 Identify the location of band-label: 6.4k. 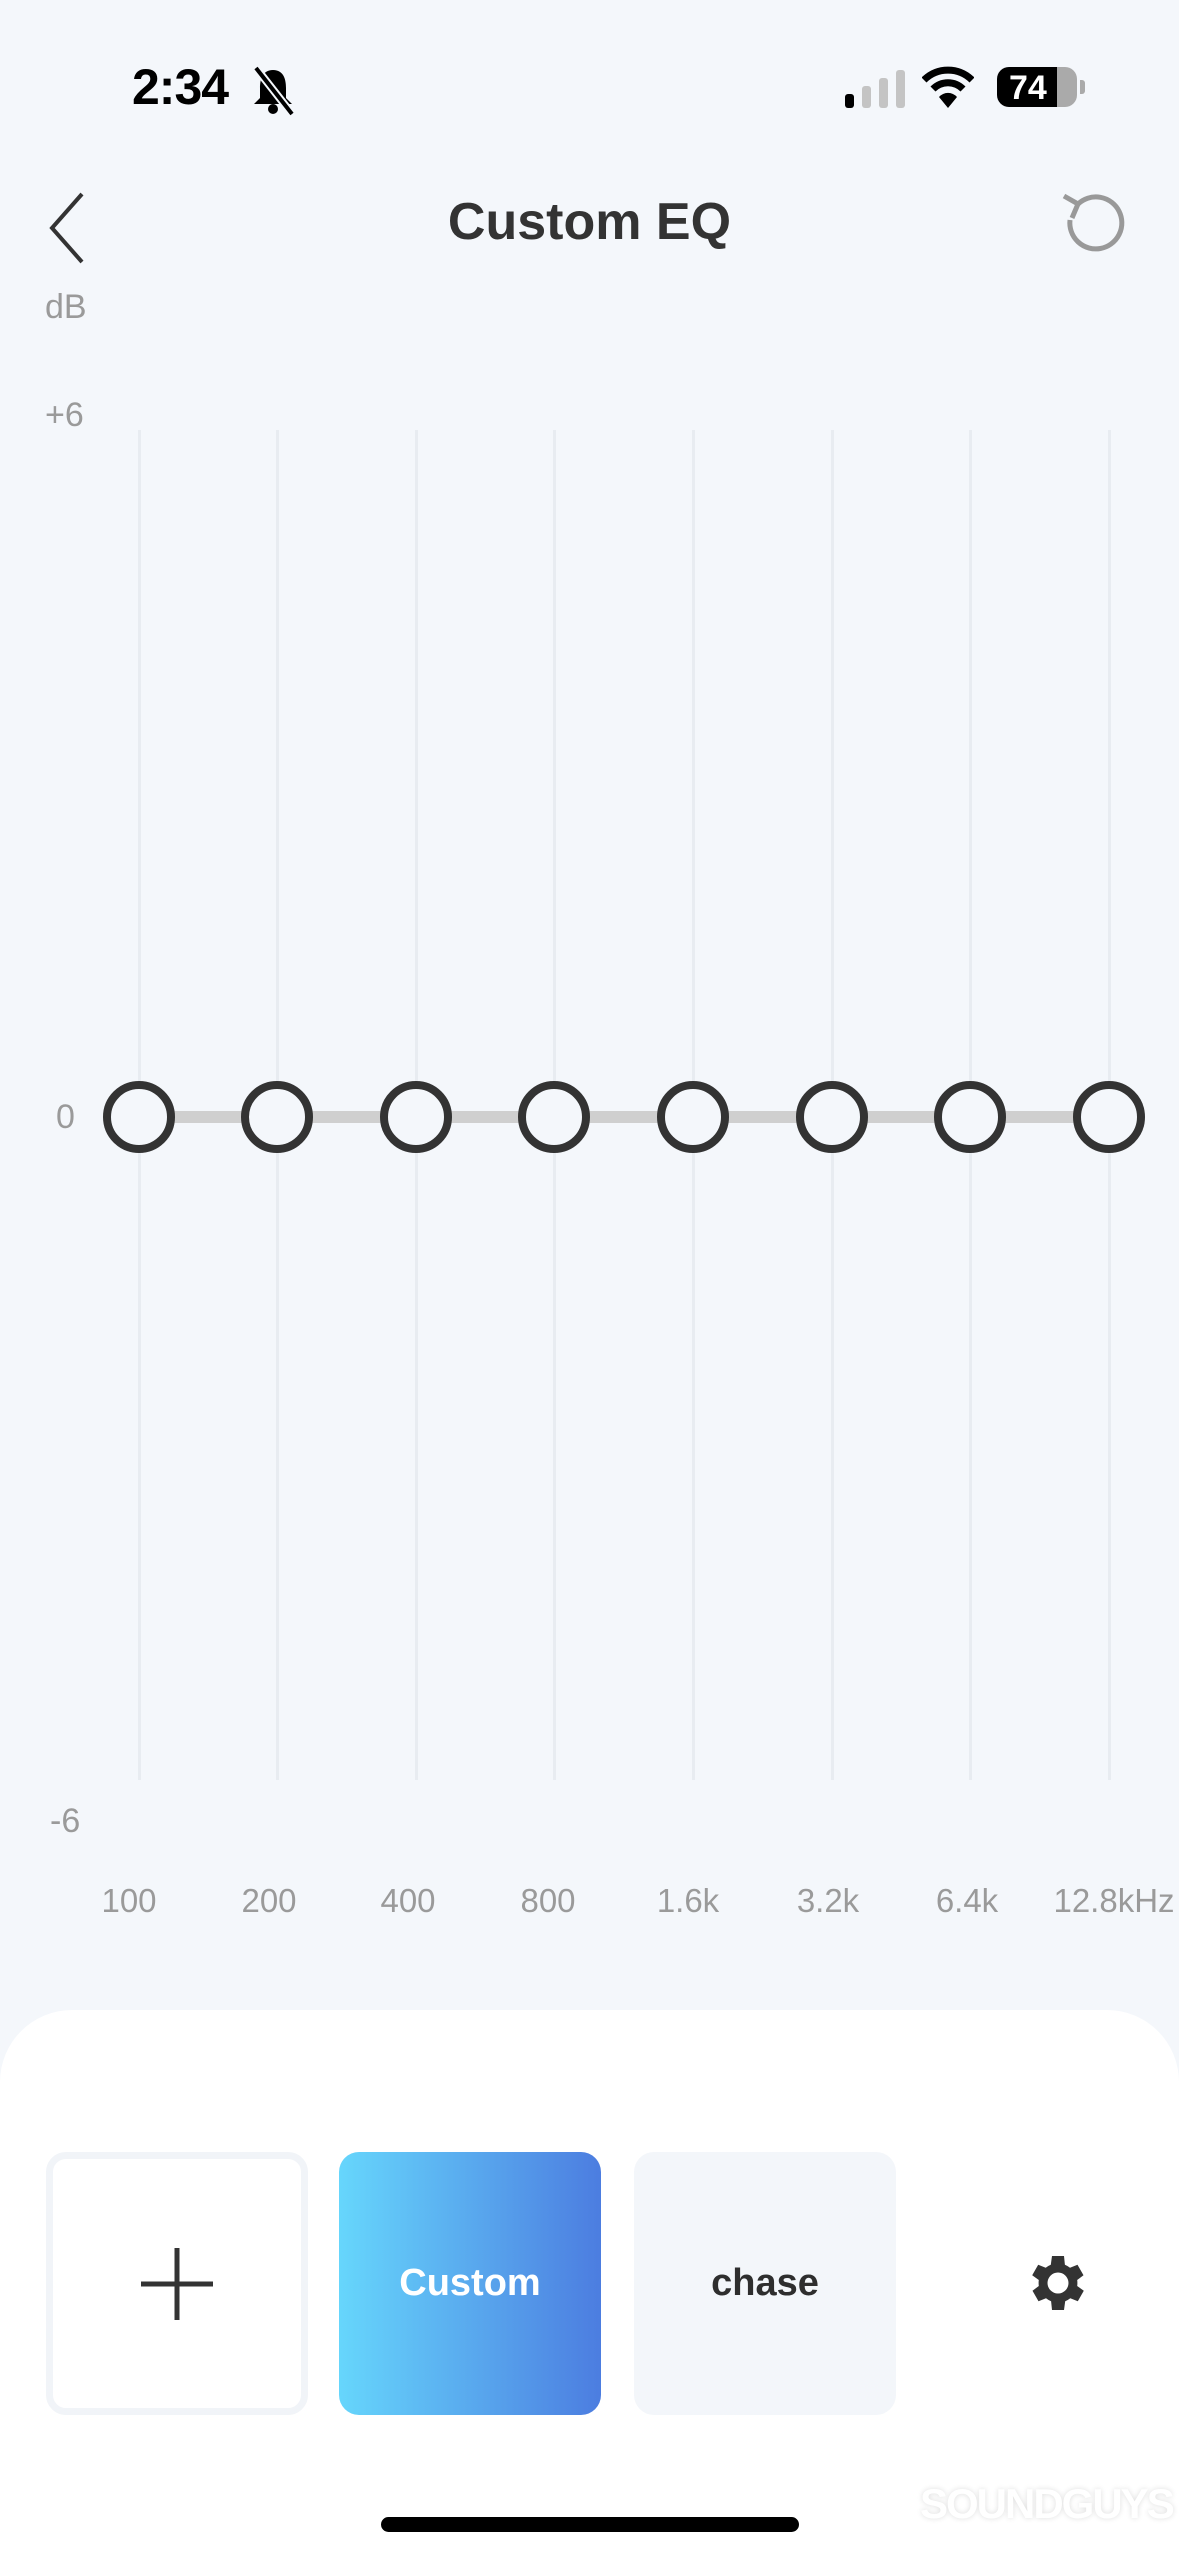
(967, 1900).